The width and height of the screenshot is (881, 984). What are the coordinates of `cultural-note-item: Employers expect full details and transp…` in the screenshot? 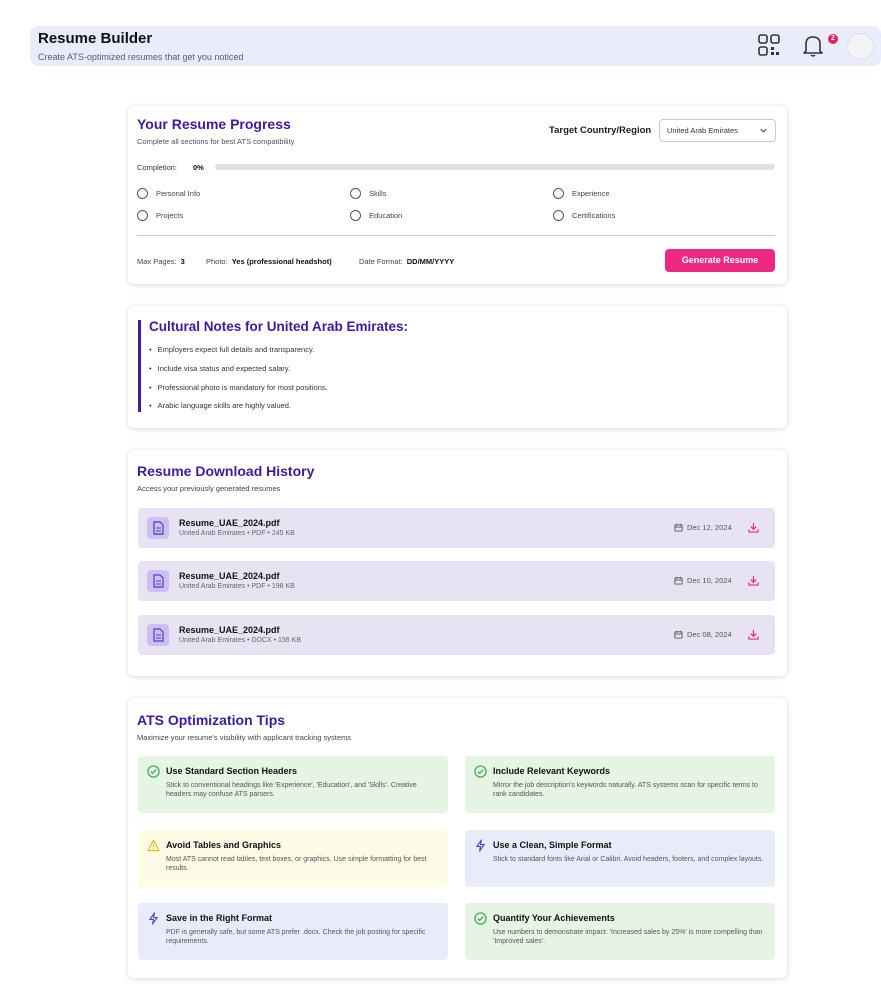 It's located at (232, 349).